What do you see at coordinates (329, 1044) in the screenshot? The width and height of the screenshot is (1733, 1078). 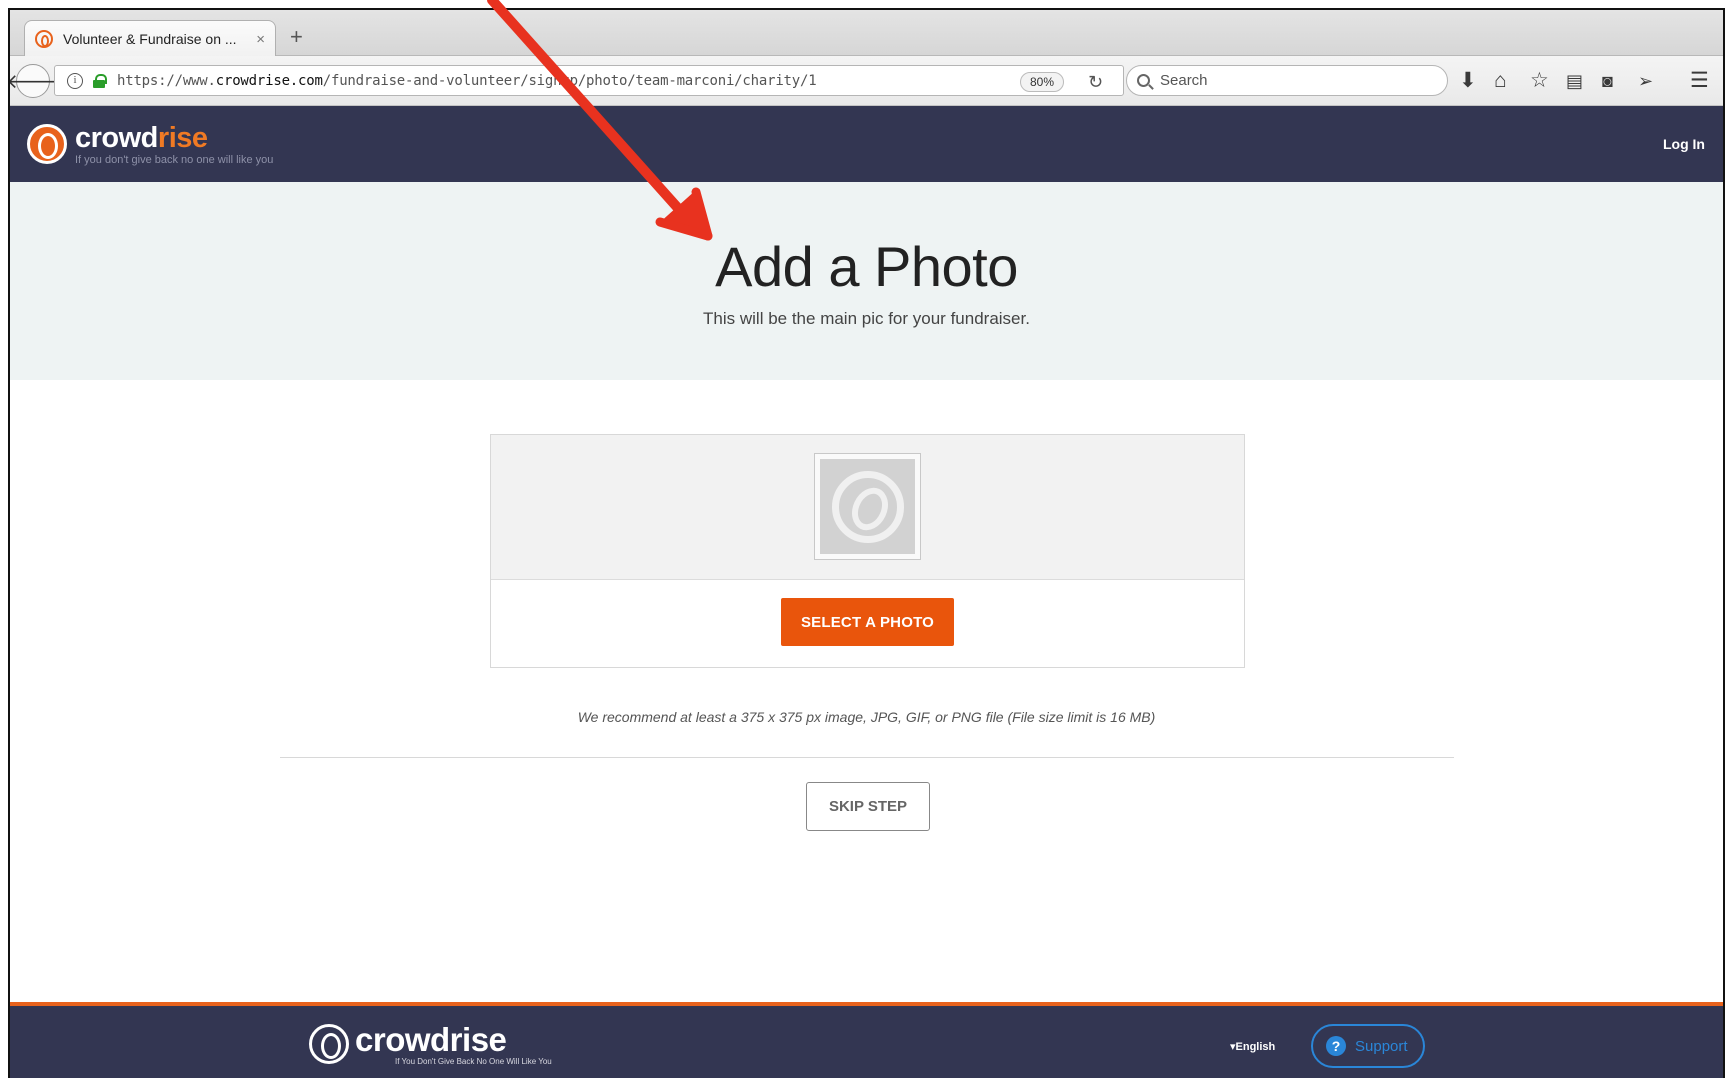 I see `footer-logo-icon` at bounding box center [329, 1044].